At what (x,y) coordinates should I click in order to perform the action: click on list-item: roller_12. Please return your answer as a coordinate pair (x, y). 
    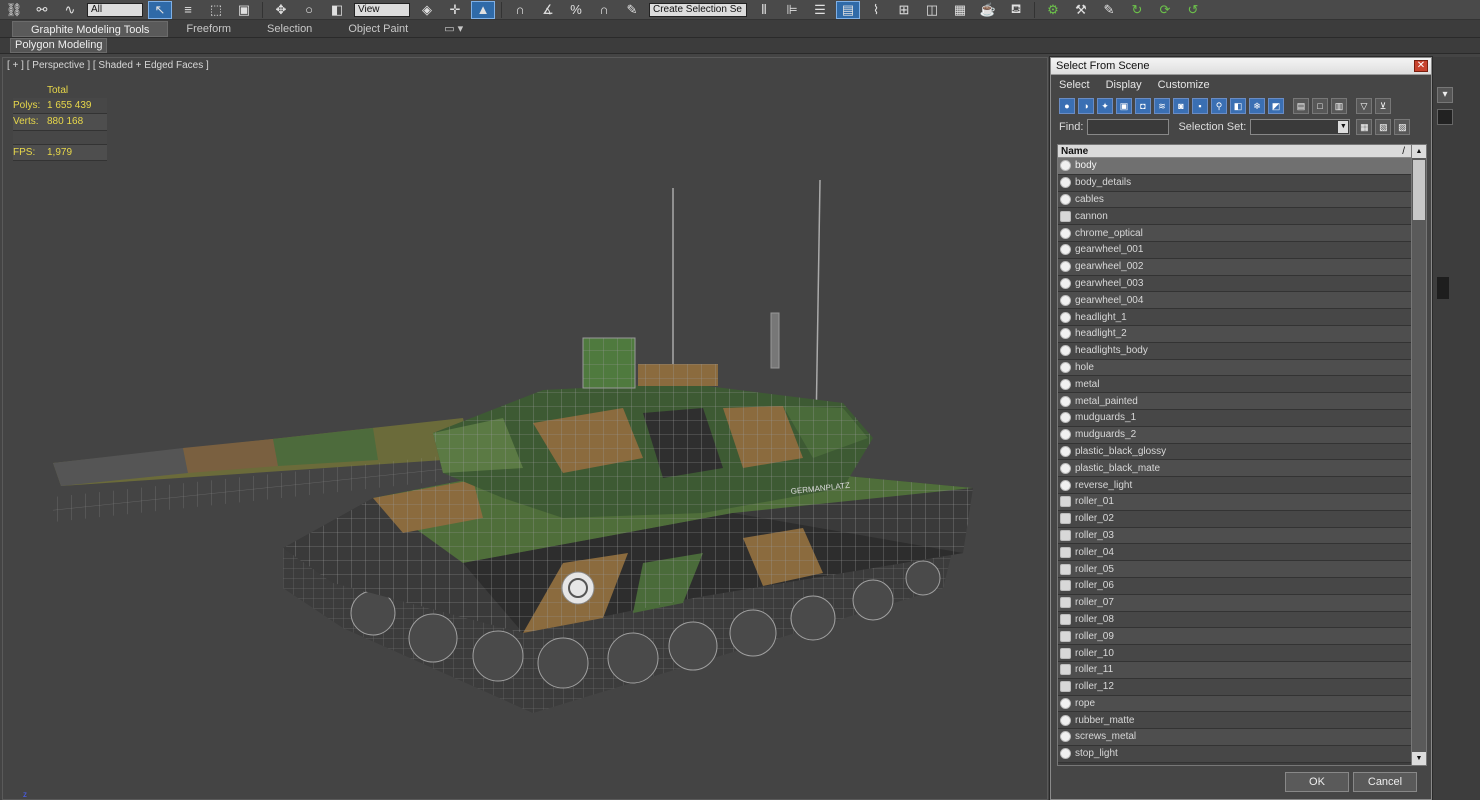
    Looking at the image, I should click on (1234, 687).